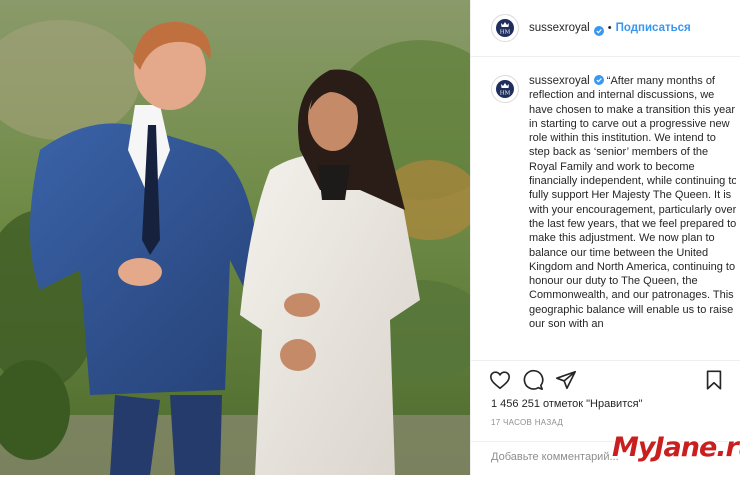 The width and height of the screenshot is (740, 477). Describe the element at coordinates (714, 380) in the screenshot. I see `bookmark-icon` at that location.